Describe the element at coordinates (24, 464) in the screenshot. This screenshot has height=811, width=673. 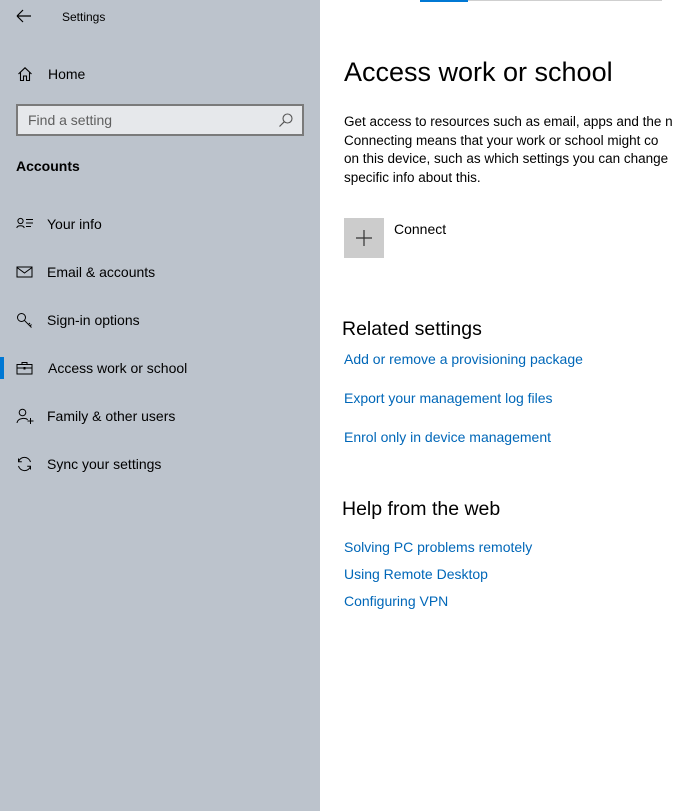
I see `sync-icon` at that location.